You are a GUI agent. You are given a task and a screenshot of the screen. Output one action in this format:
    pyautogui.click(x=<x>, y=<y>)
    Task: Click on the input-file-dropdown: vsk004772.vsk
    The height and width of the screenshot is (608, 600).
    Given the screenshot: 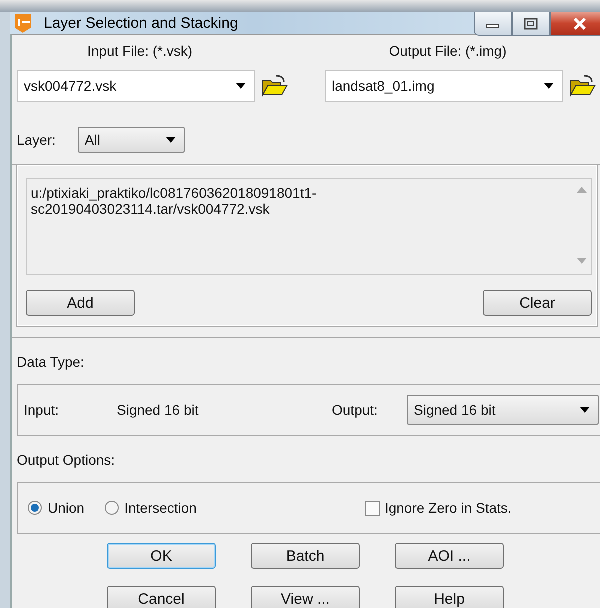 What is the action you would take?
    pyautogui.click(x=136, y=86)
    